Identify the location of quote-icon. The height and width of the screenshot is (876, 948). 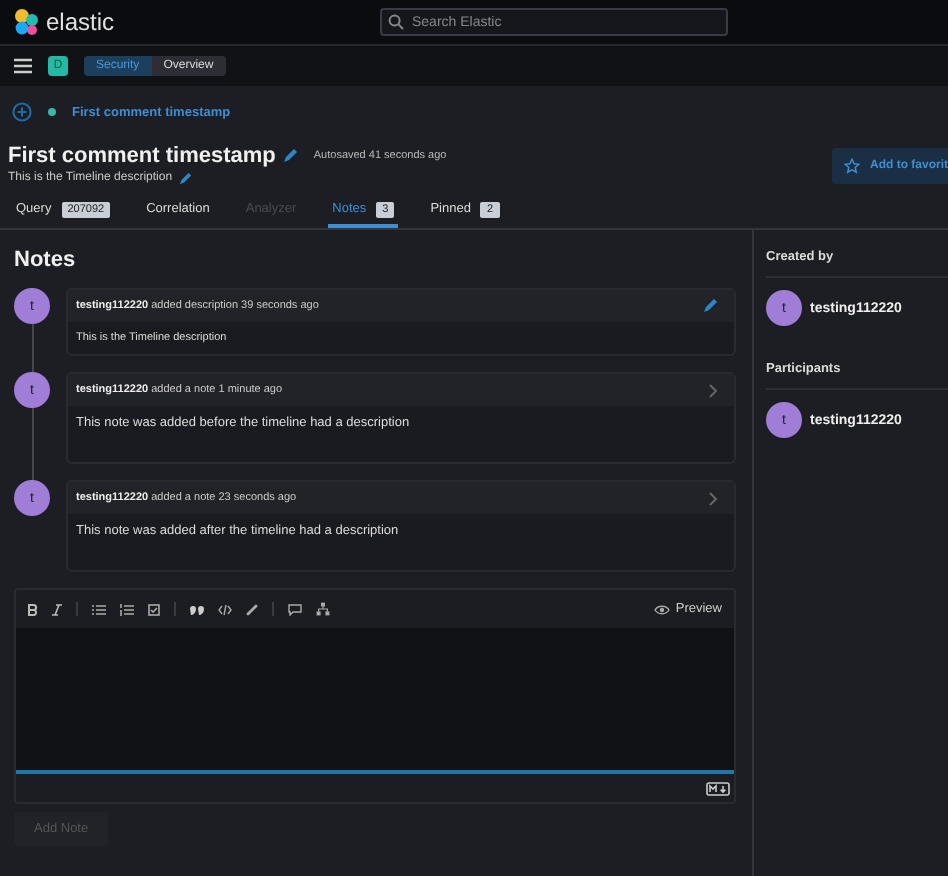
(197, 609).